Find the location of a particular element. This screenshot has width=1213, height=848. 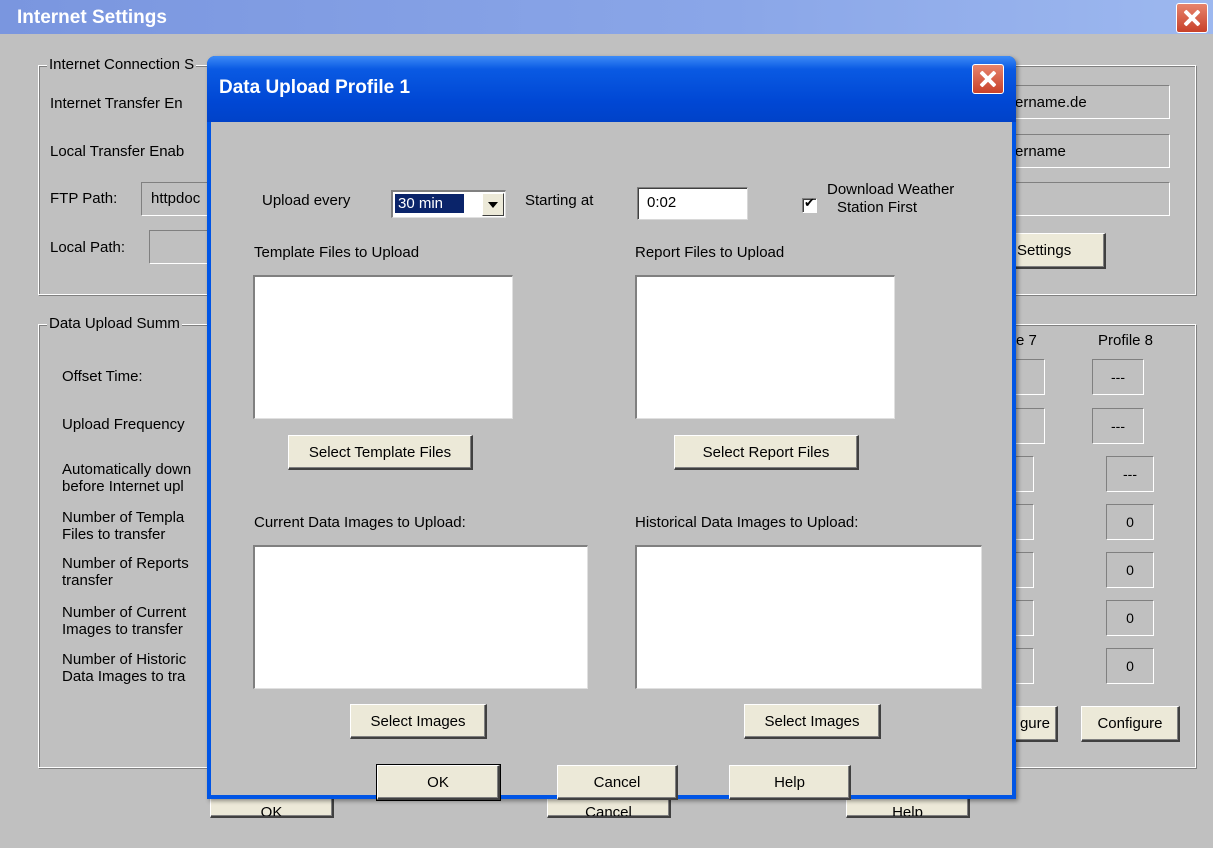

dialog-cancel-button: Cancel is located at coordinates (617, 782).